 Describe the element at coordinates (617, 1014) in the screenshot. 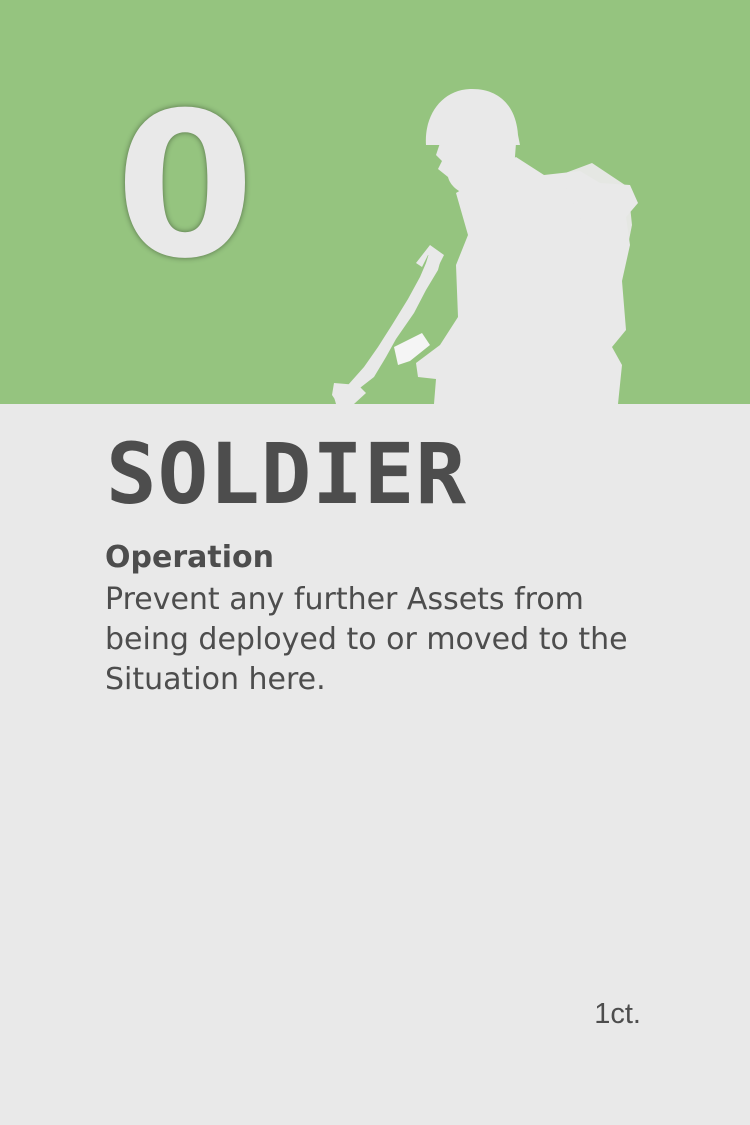

I see `card-count: 1ct.` at that location.